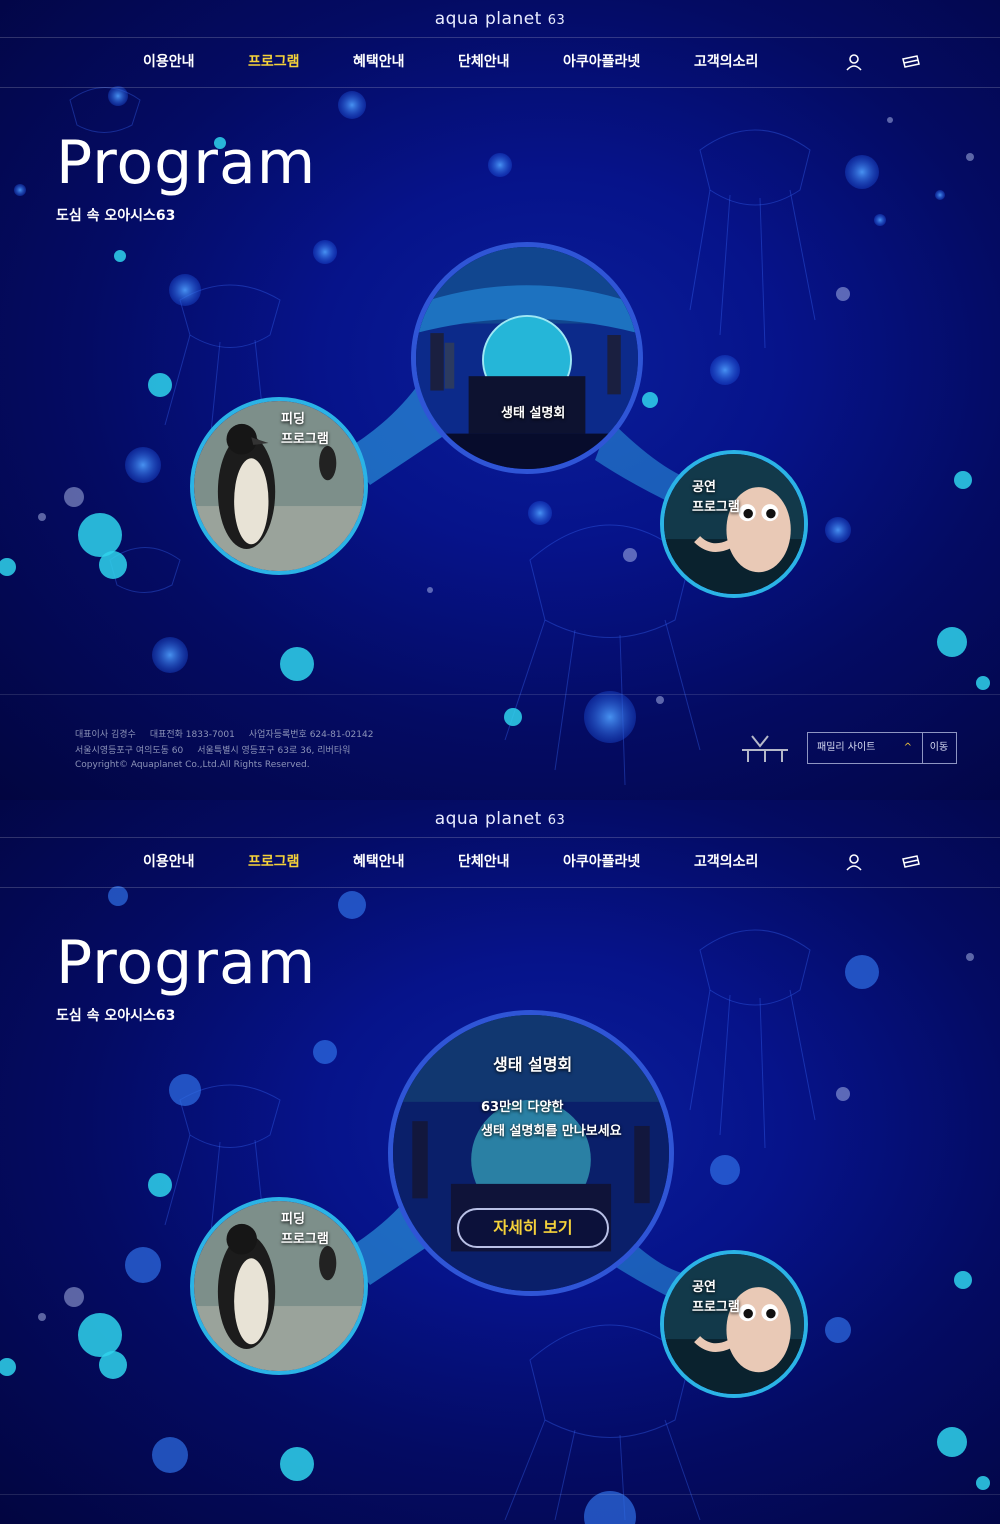 The image size is (1000, 1524). I want to click on program-circle-ecology: 생태 설명회, so click(527, 358).